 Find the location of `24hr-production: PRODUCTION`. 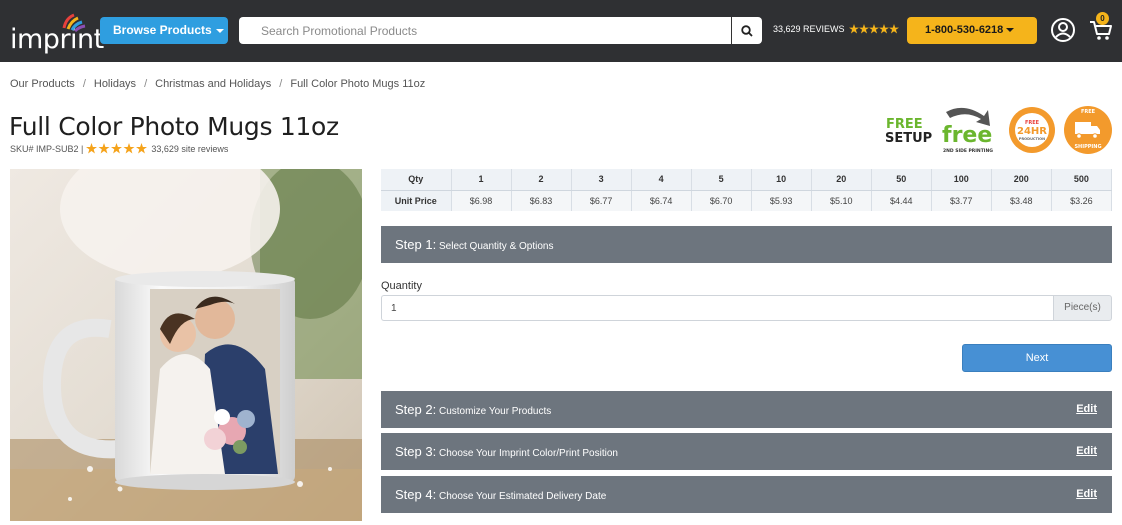

24hr-production: PRODUCTION is located at coordinates (1032, 139).